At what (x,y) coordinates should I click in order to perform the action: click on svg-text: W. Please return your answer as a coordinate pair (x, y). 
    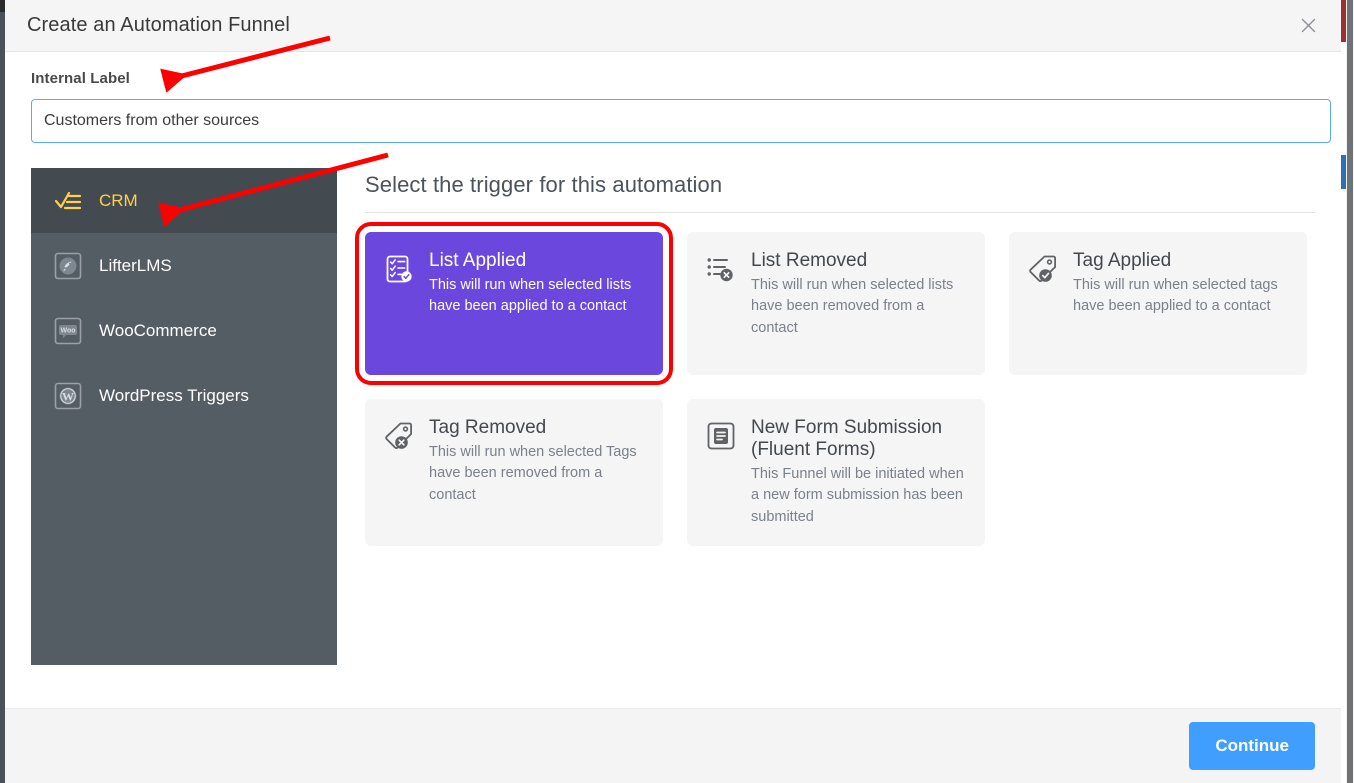
    Looking at the image, I should click on (68, 396).